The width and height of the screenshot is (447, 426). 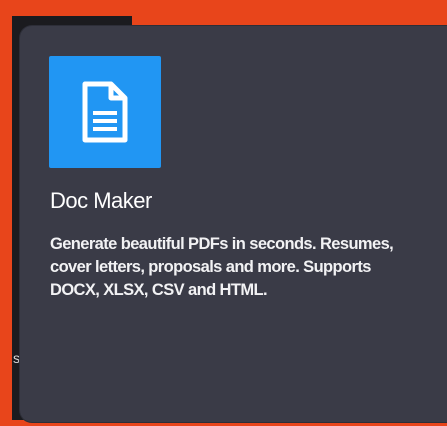 What do you see at coordinates (101, 200) in the screenshot?
I see `app-title: Doc Maker` at bounding box center [101, 200].